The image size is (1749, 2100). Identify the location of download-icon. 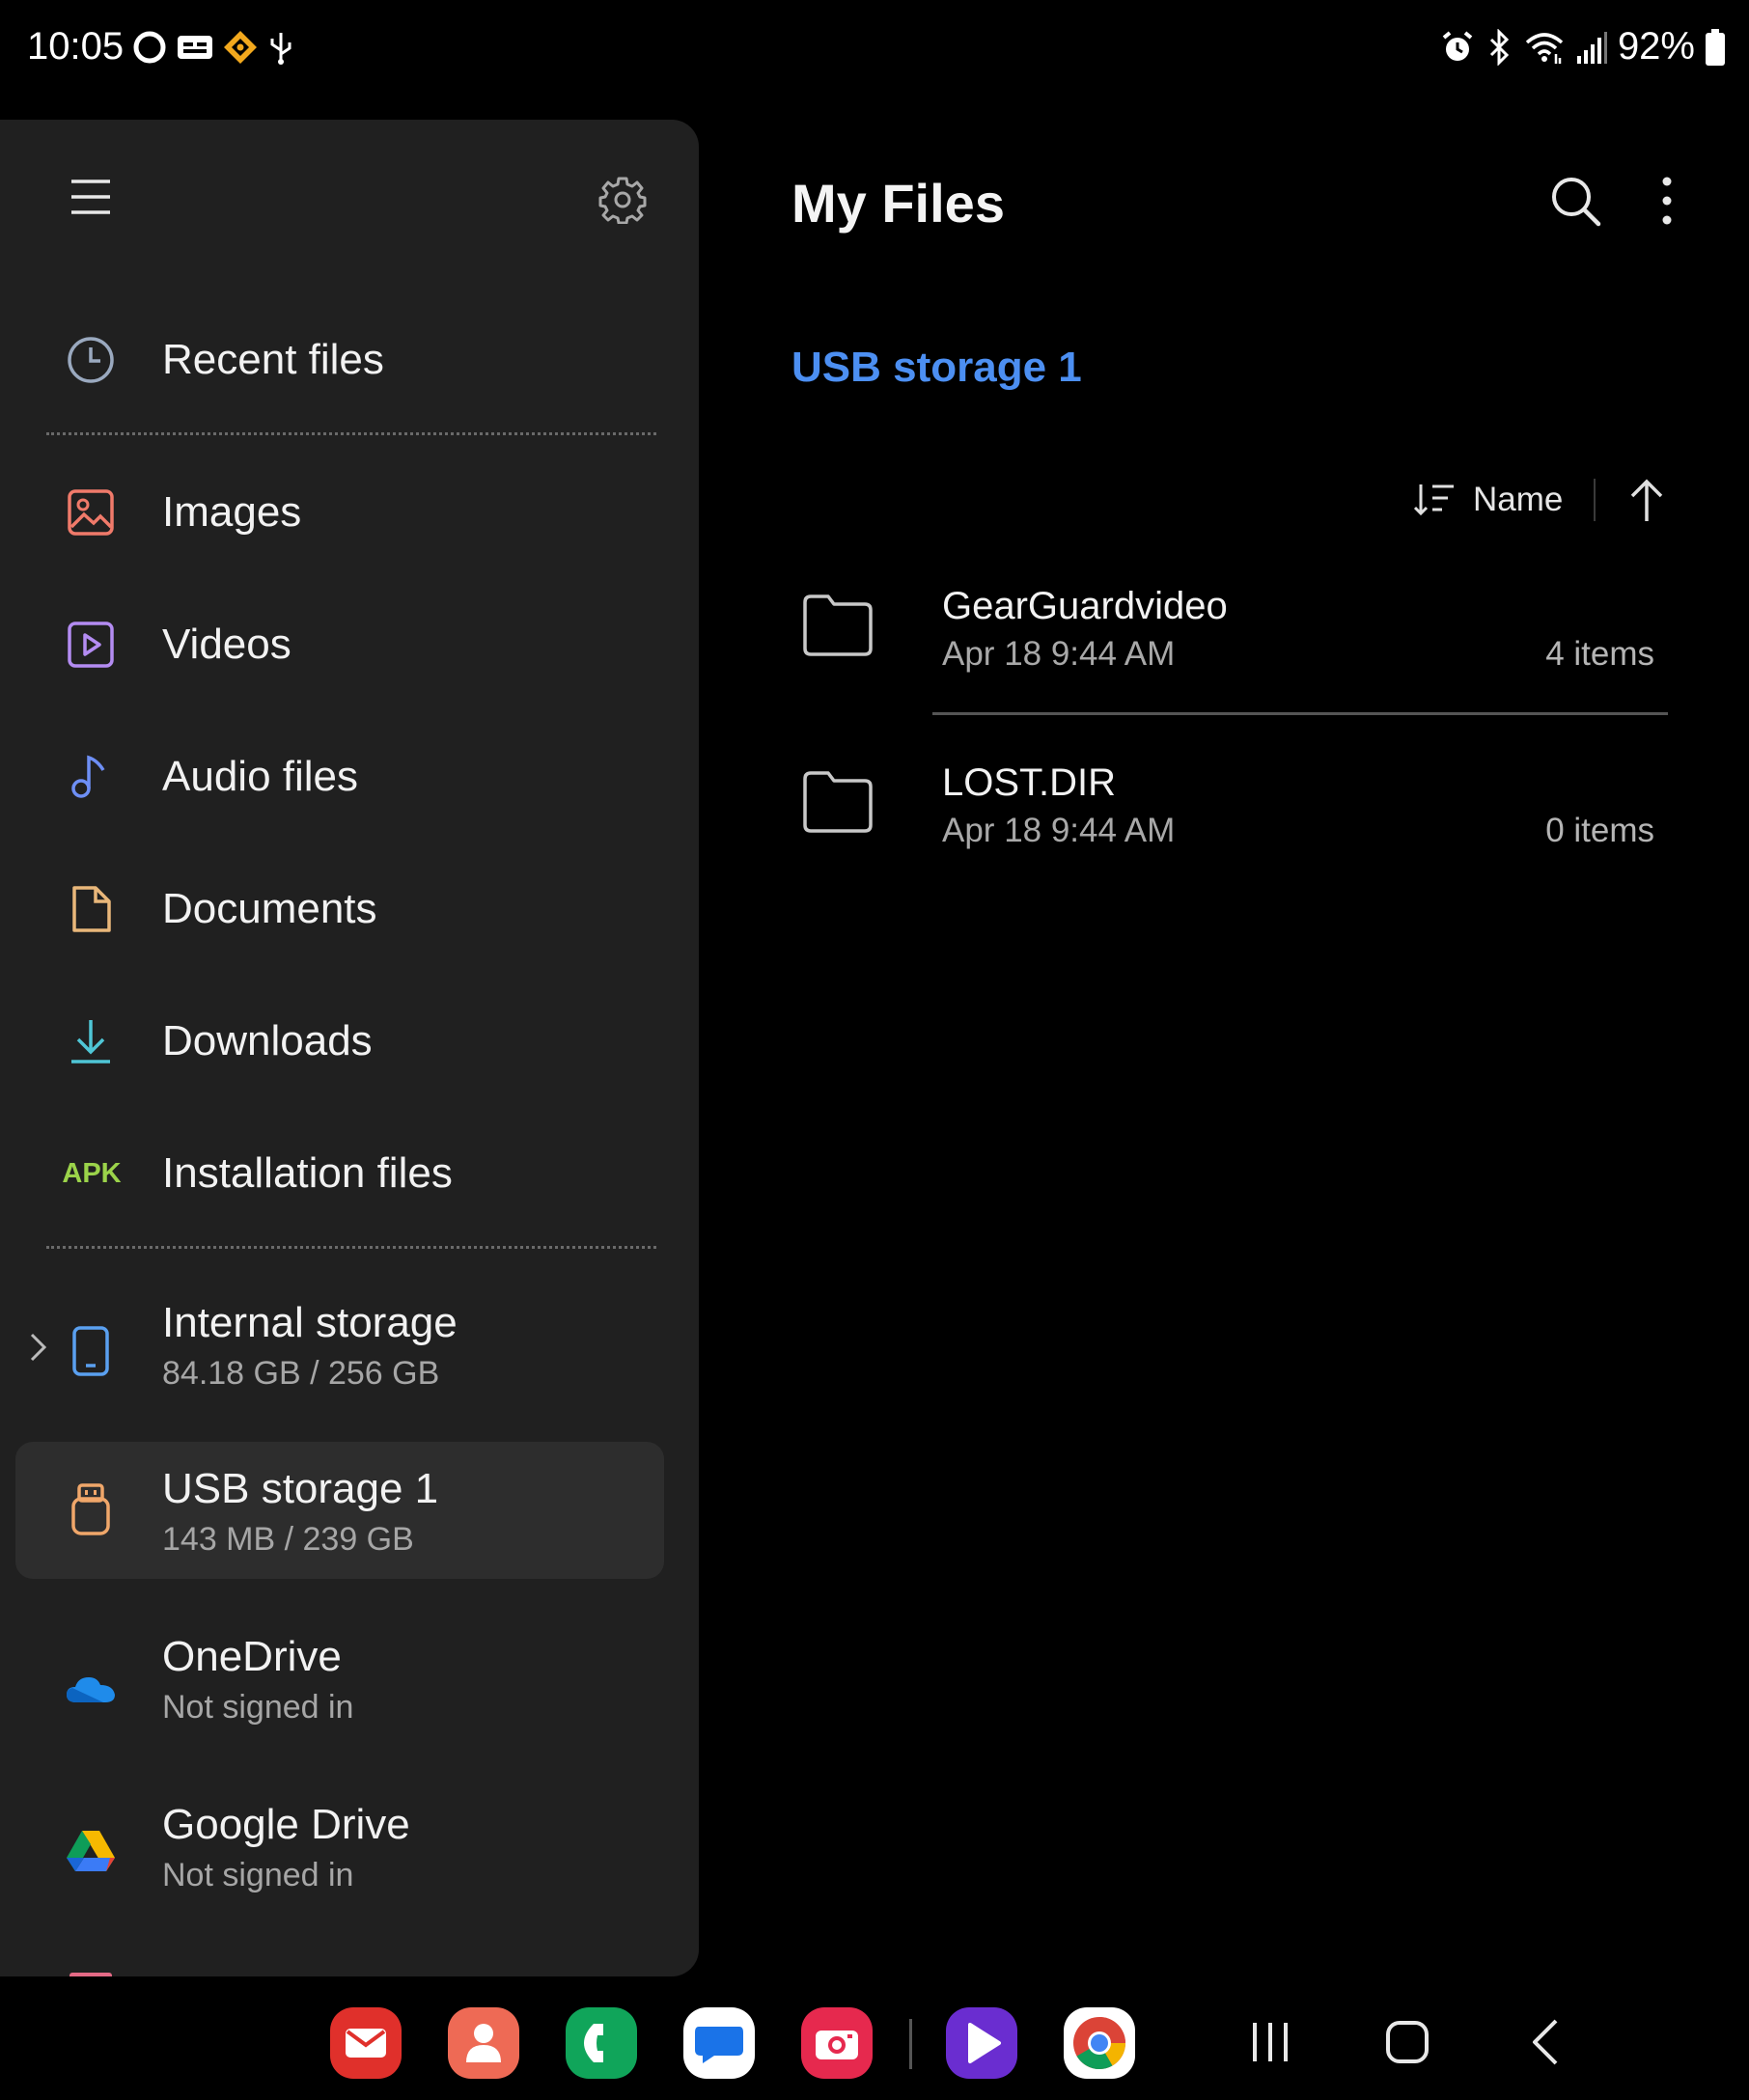
(91, 1041).